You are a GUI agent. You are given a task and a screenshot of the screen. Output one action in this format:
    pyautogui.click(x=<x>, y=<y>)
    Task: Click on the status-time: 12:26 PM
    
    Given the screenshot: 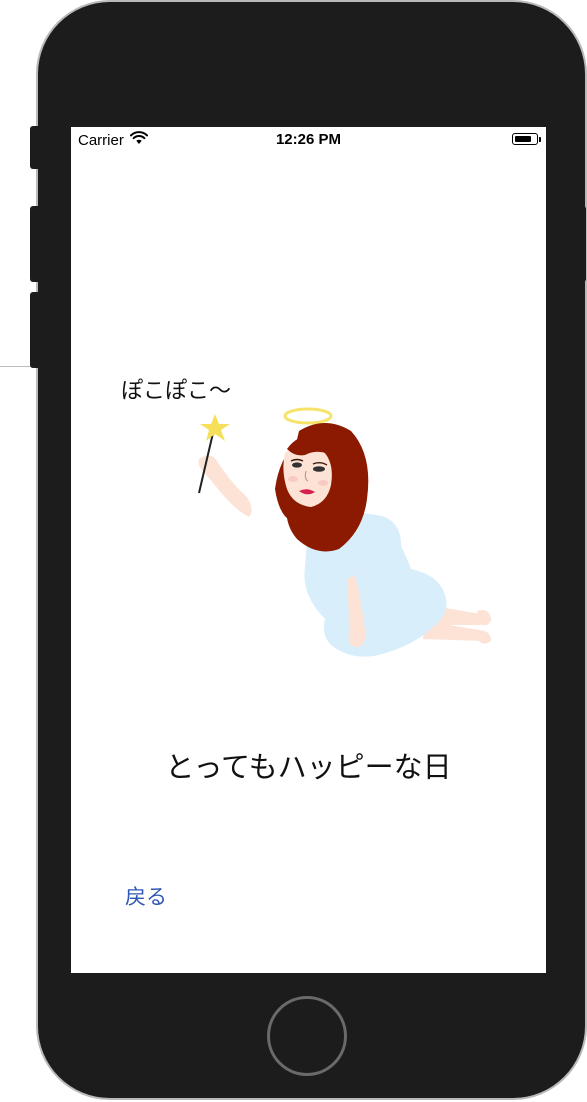 What is the action you would take?
    pyautogui.click(x=308, y=139)
    